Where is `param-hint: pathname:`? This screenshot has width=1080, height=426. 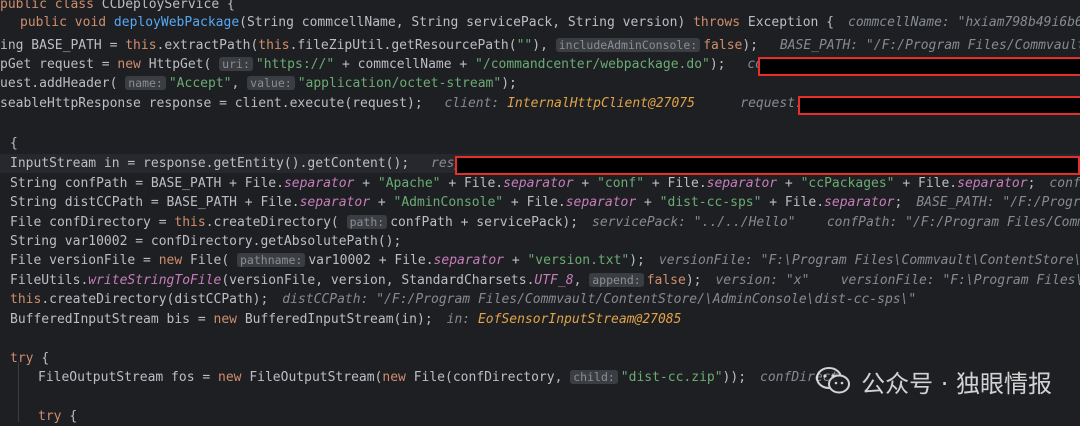 param-hint: pathname: is located at coordinates (271, 260).